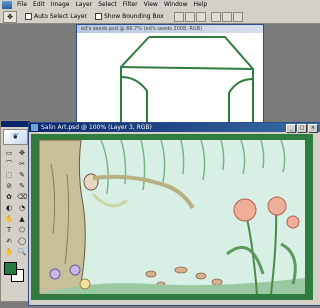  What do you see at coordinates (130, 5) in the screenshot?
I see `menu-filter: Filter` at bounding box center [130, 5].